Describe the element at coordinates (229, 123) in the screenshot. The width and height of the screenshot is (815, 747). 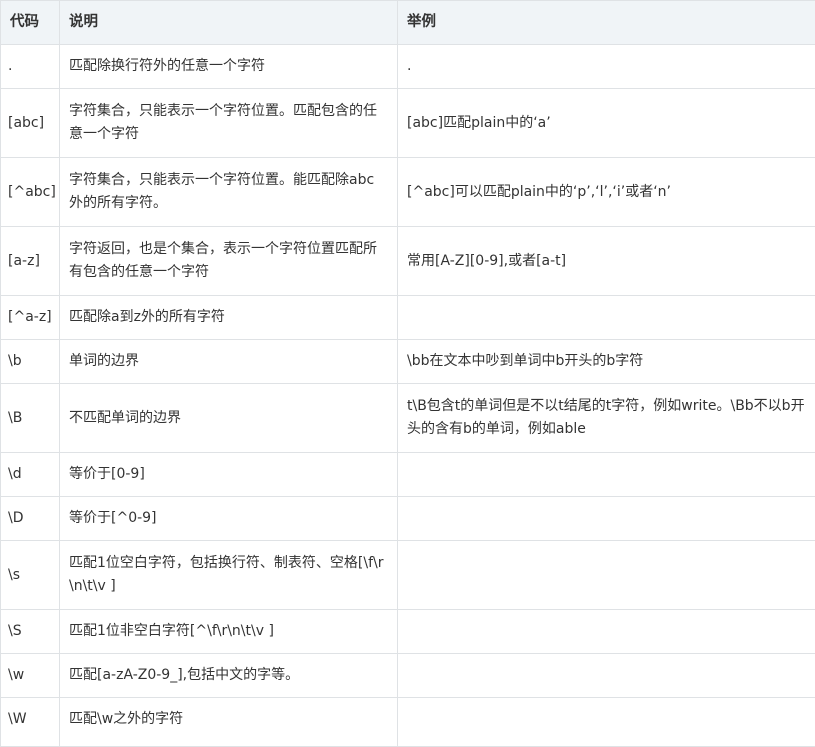
I see `cell-description: 字符集合，只能表示一个字符位置。匹配包含的任意一个字符` at that location.